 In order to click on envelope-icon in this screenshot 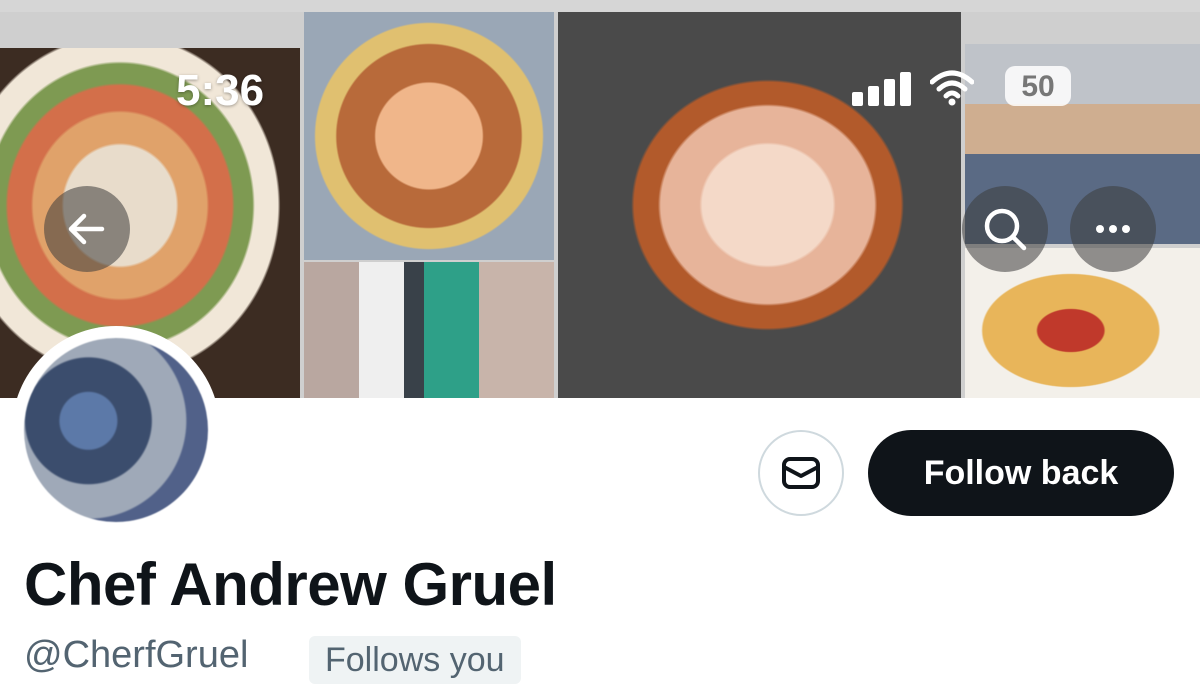, I will do `click(801, 473)`.